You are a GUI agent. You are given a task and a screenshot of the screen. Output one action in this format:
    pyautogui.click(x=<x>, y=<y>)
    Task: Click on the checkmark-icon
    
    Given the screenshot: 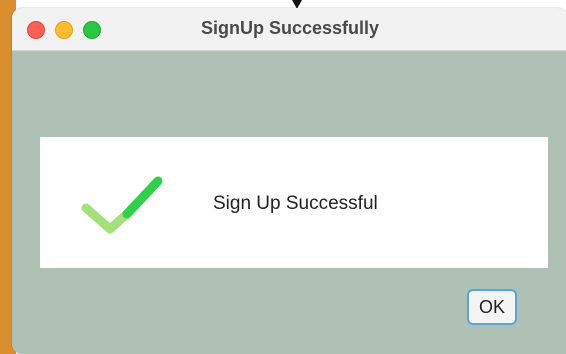 What is the action you would take?
    pyautogui.click(x=123, y=202)
    